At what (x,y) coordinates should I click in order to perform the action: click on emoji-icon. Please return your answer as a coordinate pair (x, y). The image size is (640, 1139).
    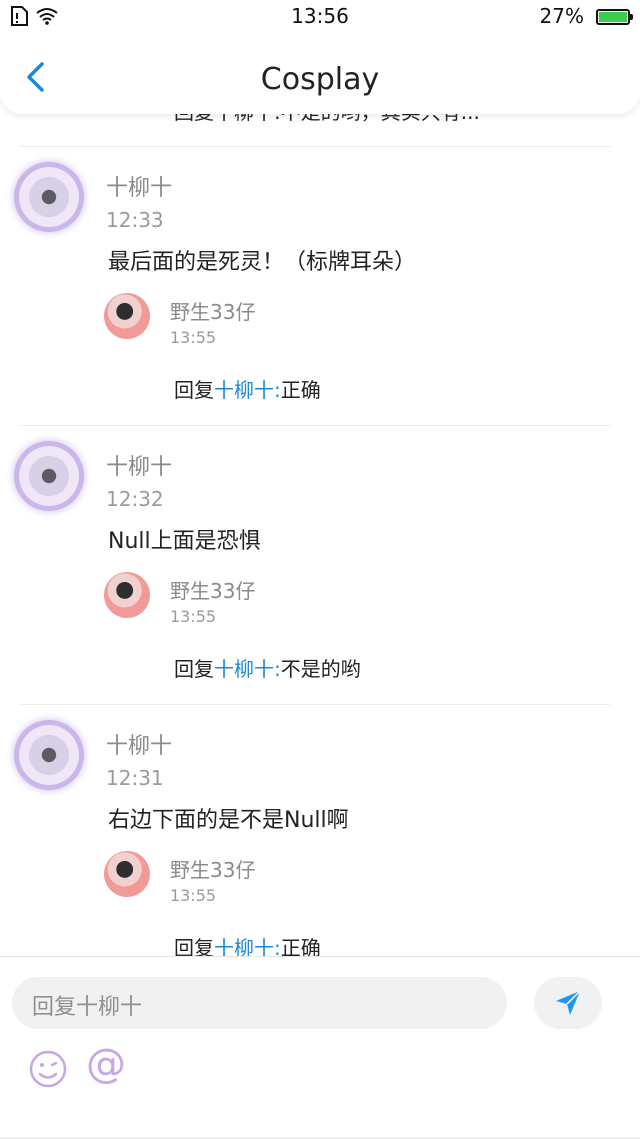
    Looking at the image, I should click on (48, 1069).